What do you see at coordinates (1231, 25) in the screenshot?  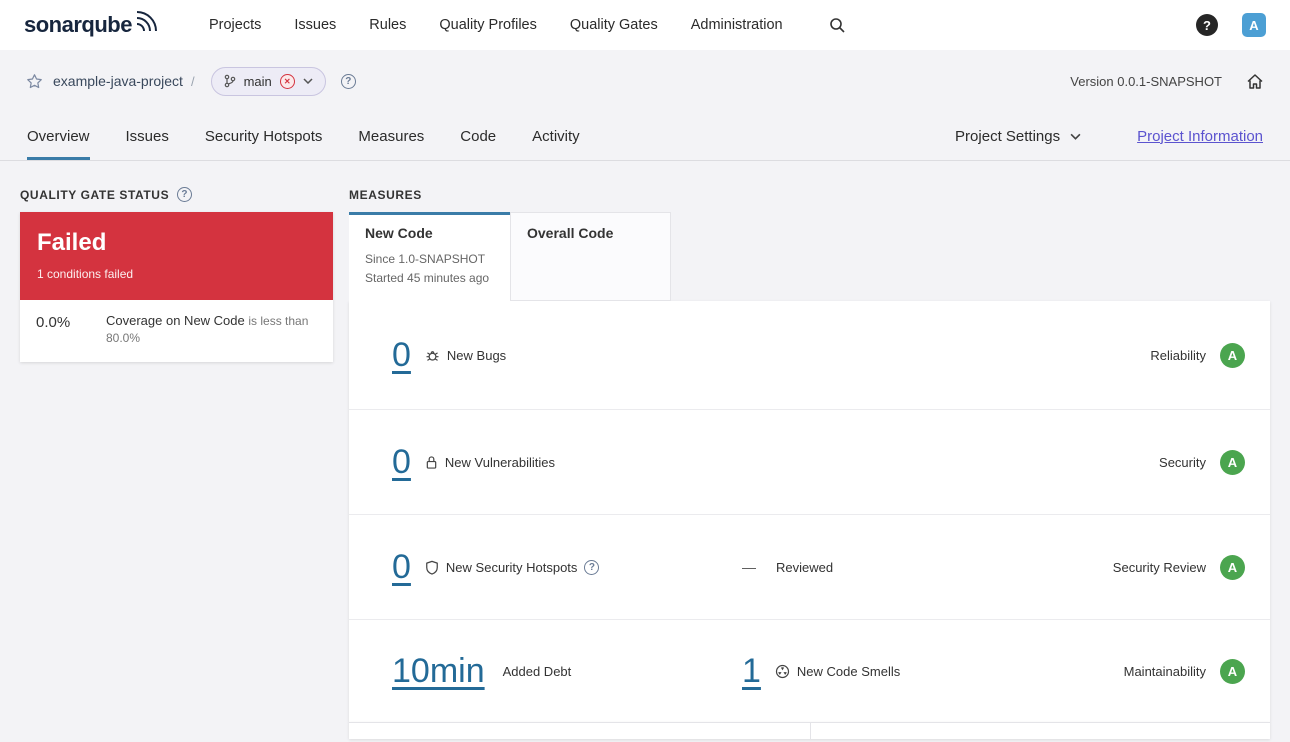 I see `topbar-right-group: ? A` at bounding box center [1231, 25].